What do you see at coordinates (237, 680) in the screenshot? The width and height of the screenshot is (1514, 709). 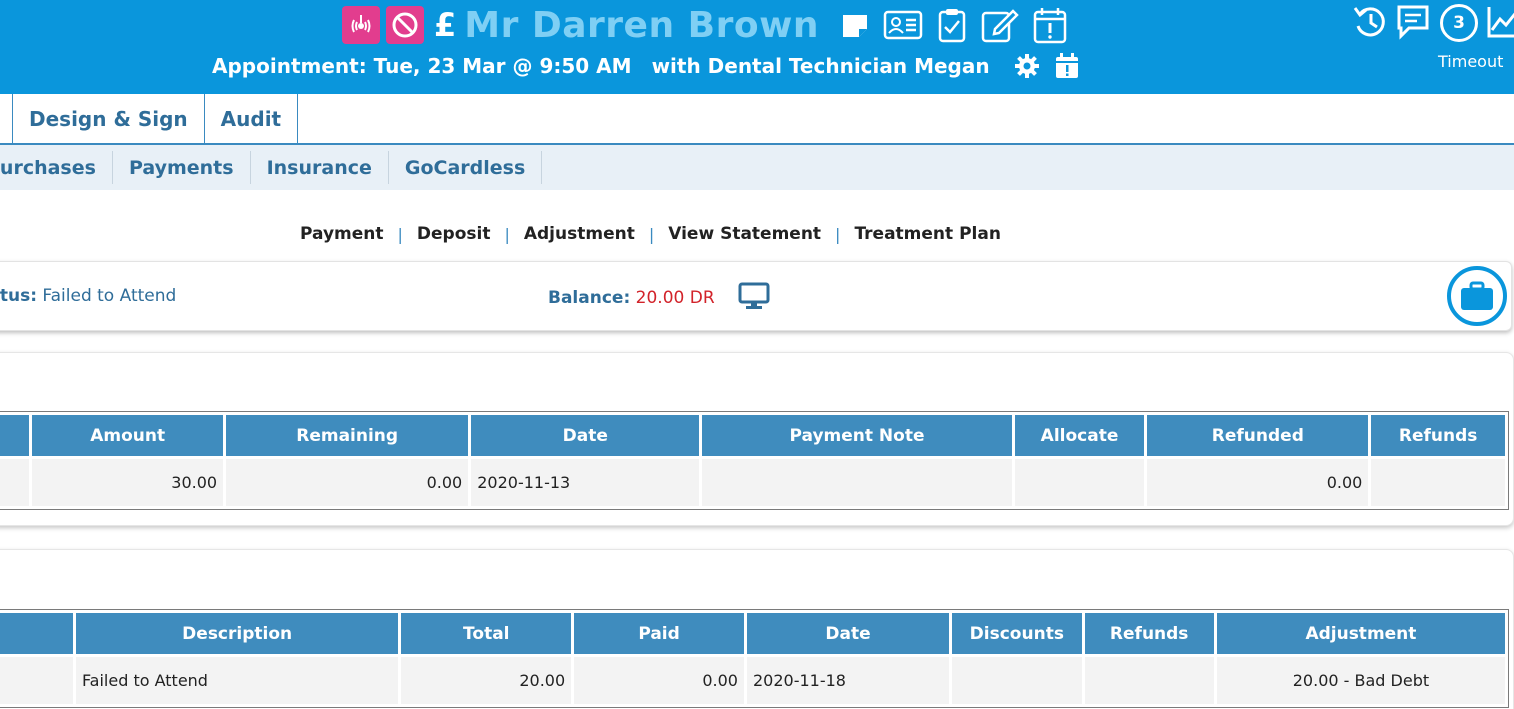 I see `description-cell: Failed to Attend` at bounding box center [237, 680].